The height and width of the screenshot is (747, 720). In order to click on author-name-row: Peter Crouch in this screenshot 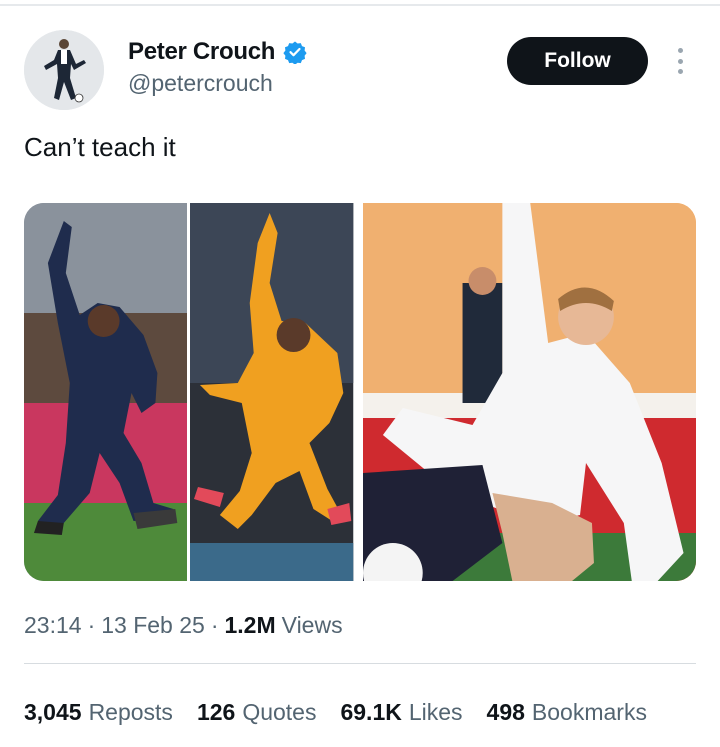, I will do `click(217, 52)`.